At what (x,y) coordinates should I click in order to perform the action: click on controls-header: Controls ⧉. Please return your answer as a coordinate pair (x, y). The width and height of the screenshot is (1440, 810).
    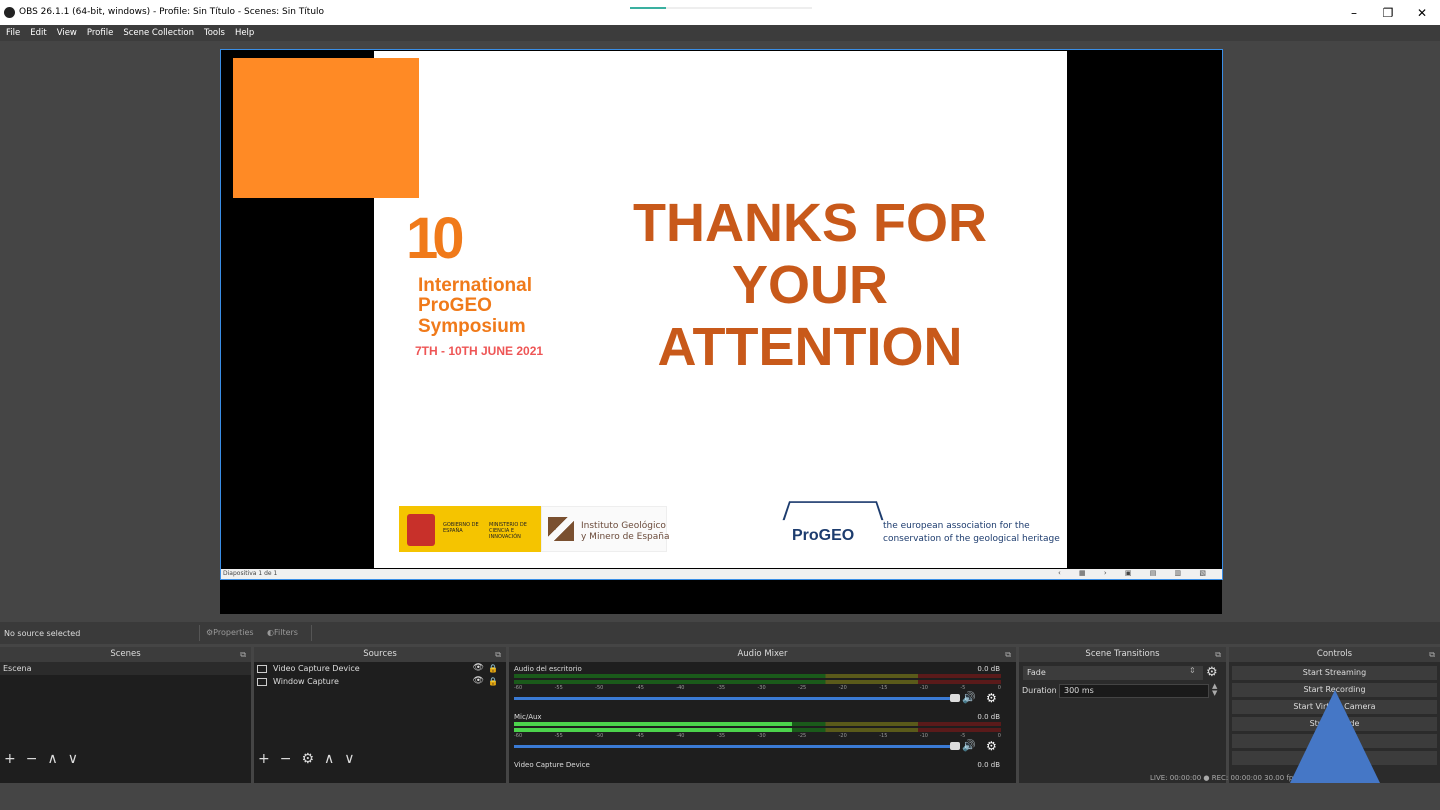
    Looking at the image, I should click on (1334, 654).